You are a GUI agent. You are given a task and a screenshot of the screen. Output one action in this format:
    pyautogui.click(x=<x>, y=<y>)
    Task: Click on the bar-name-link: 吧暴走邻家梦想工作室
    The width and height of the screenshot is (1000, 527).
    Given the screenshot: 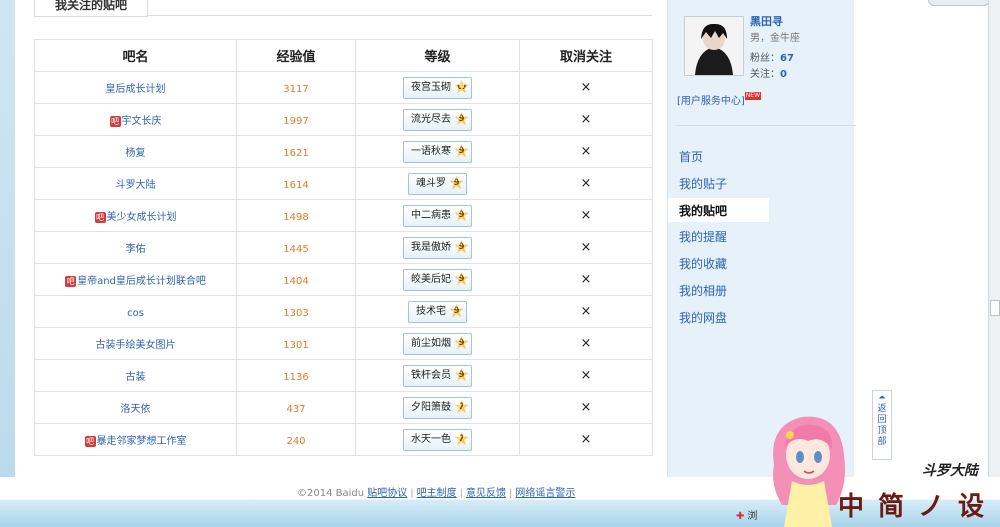 What is the action you would take?
    pyautogui.click(x=135, y=441)
    